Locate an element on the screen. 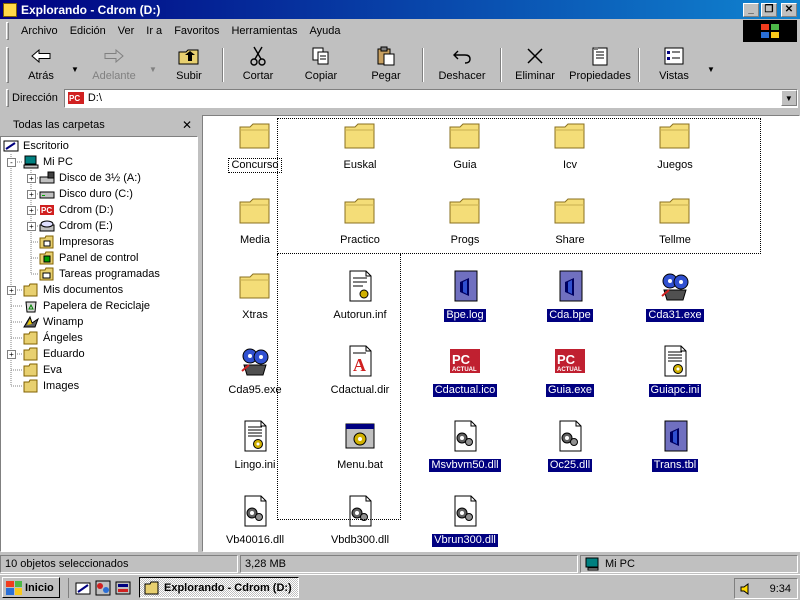 Image resolution: width=800 pixels, height=600 pixels. taskbar-task-label: Explorando - Cdrom (D:) is located at coordinates (228, 587).